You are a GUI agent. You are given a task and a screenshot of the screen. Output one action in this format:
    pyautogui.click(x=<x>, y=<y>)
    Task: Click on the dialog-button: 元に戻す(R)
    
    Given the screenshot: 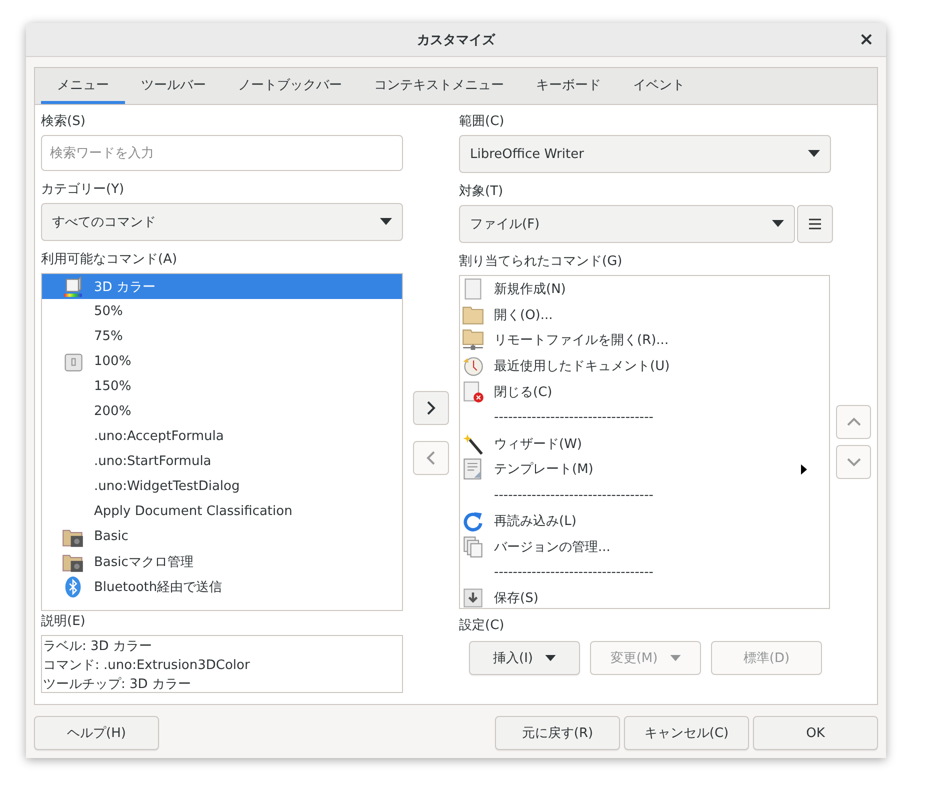 What is the action you would take?
    pyautogui.click(x=557, y=733)
    